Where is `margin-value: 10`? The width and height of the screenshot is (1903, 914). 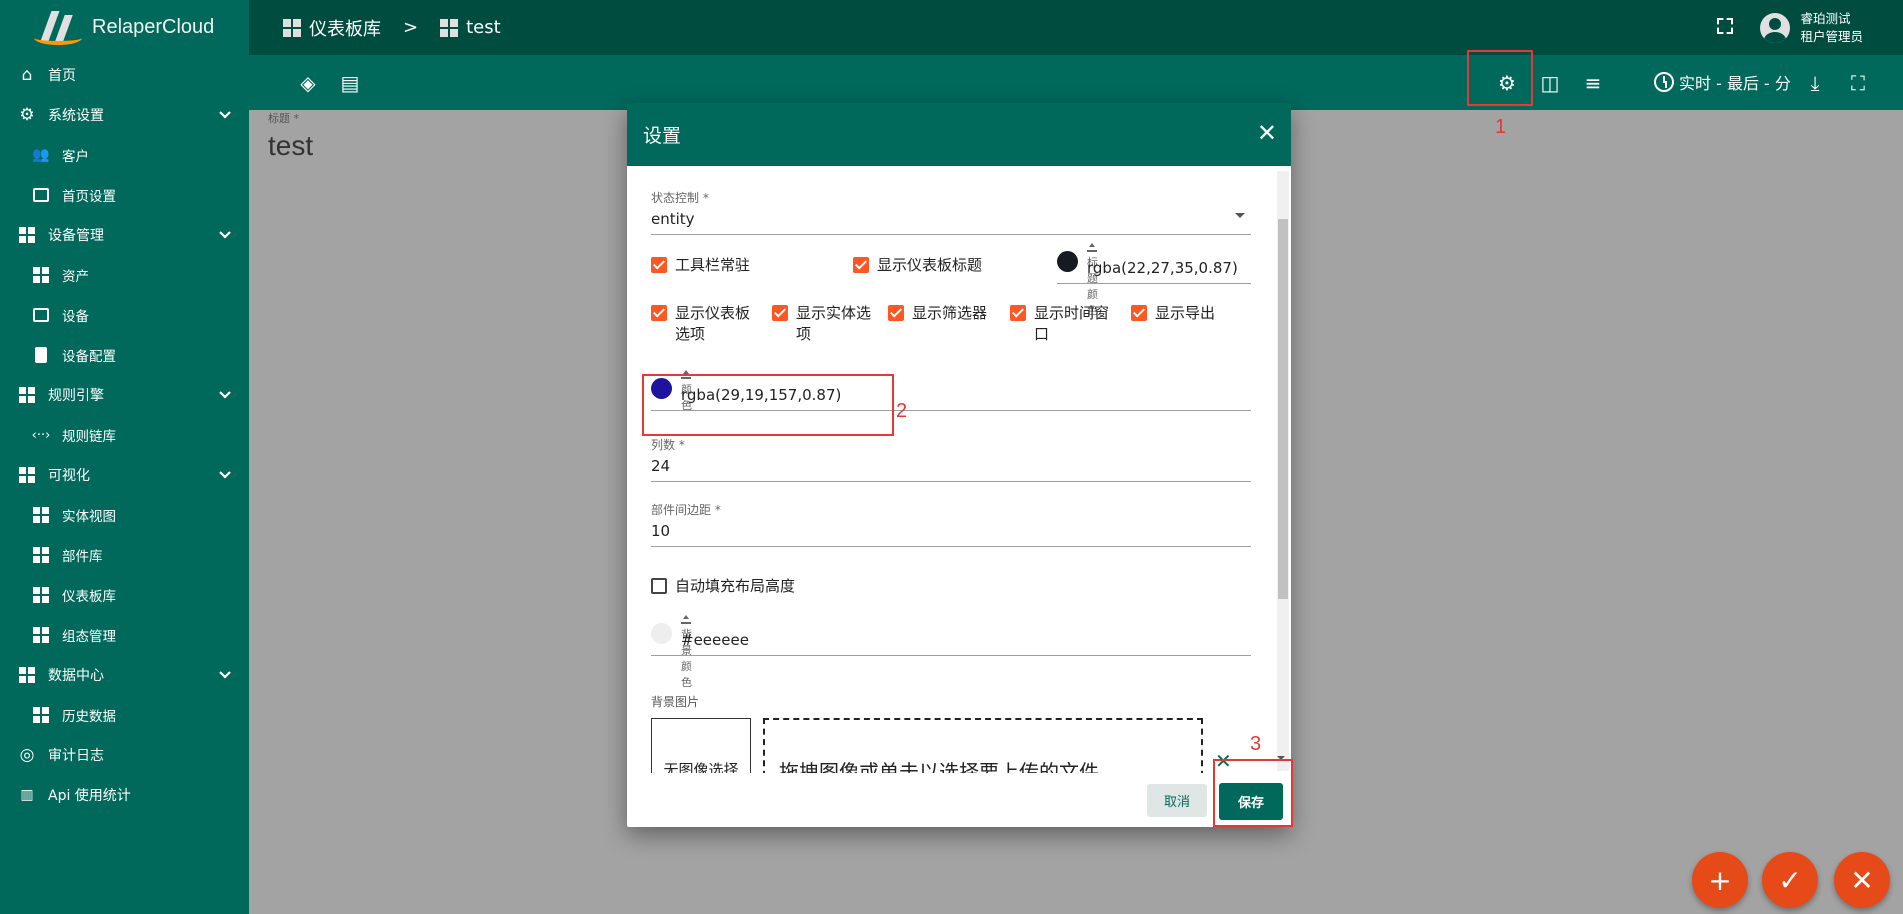
margin-value: 10 is located at coordinates (661, 531).